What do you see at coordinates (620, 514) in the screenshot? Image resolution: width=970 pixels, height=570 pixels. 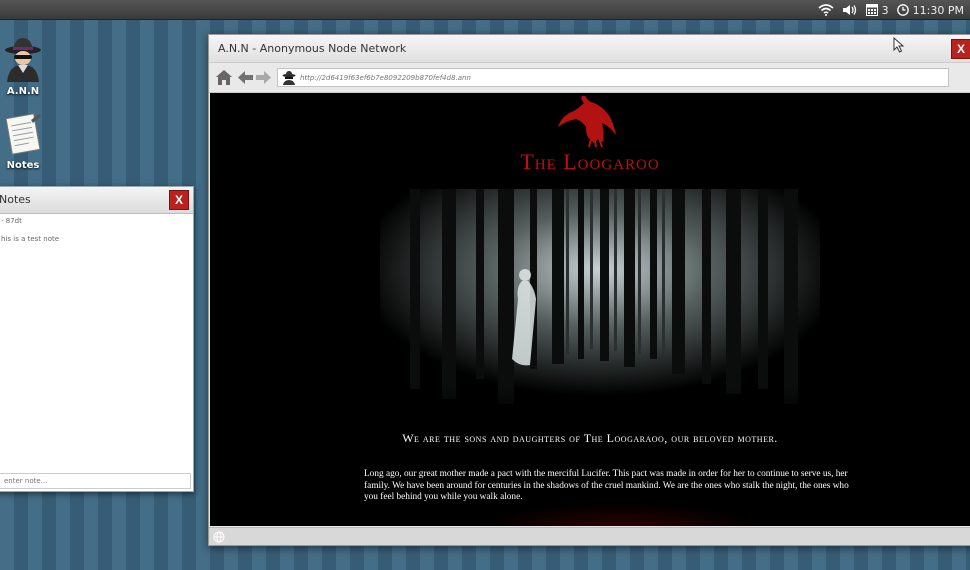 I see `red-glow` at bounding box center [620, 514].